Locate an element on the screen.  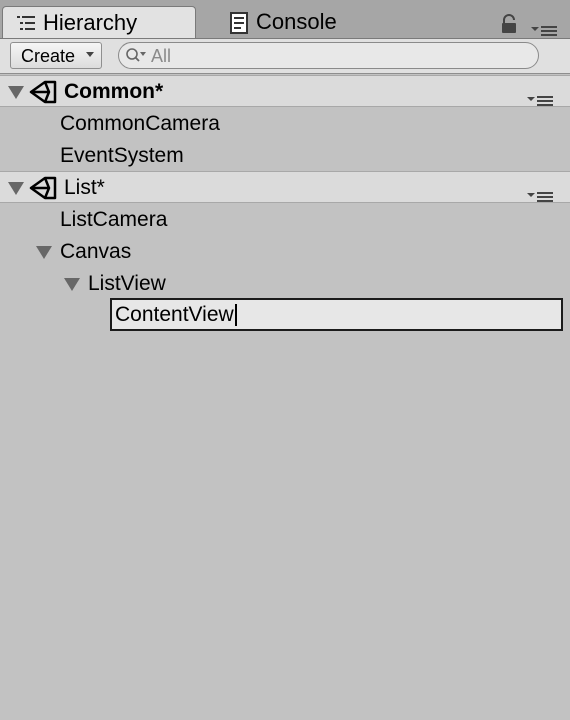
hierarchy-item-label: ListCamera is located at coordinates (114, 219).